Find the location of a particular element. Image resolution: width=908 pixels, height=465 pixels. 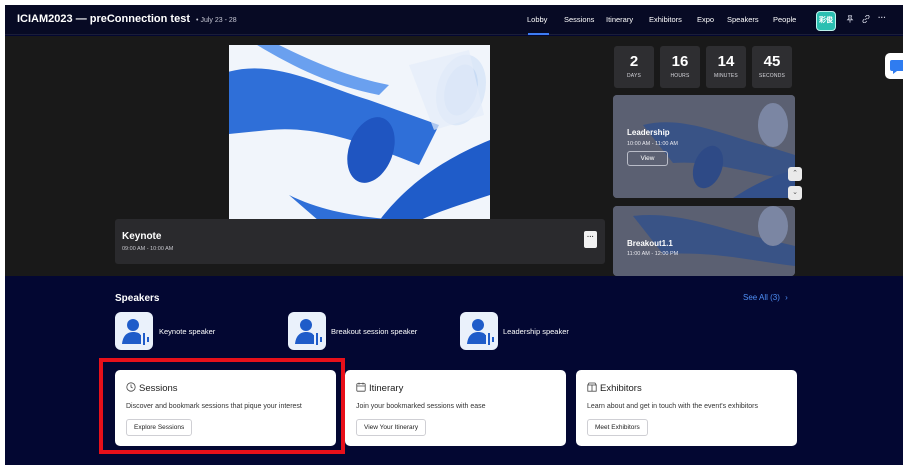

nav-lobby: Lobby is located at coordinates (537, 19).